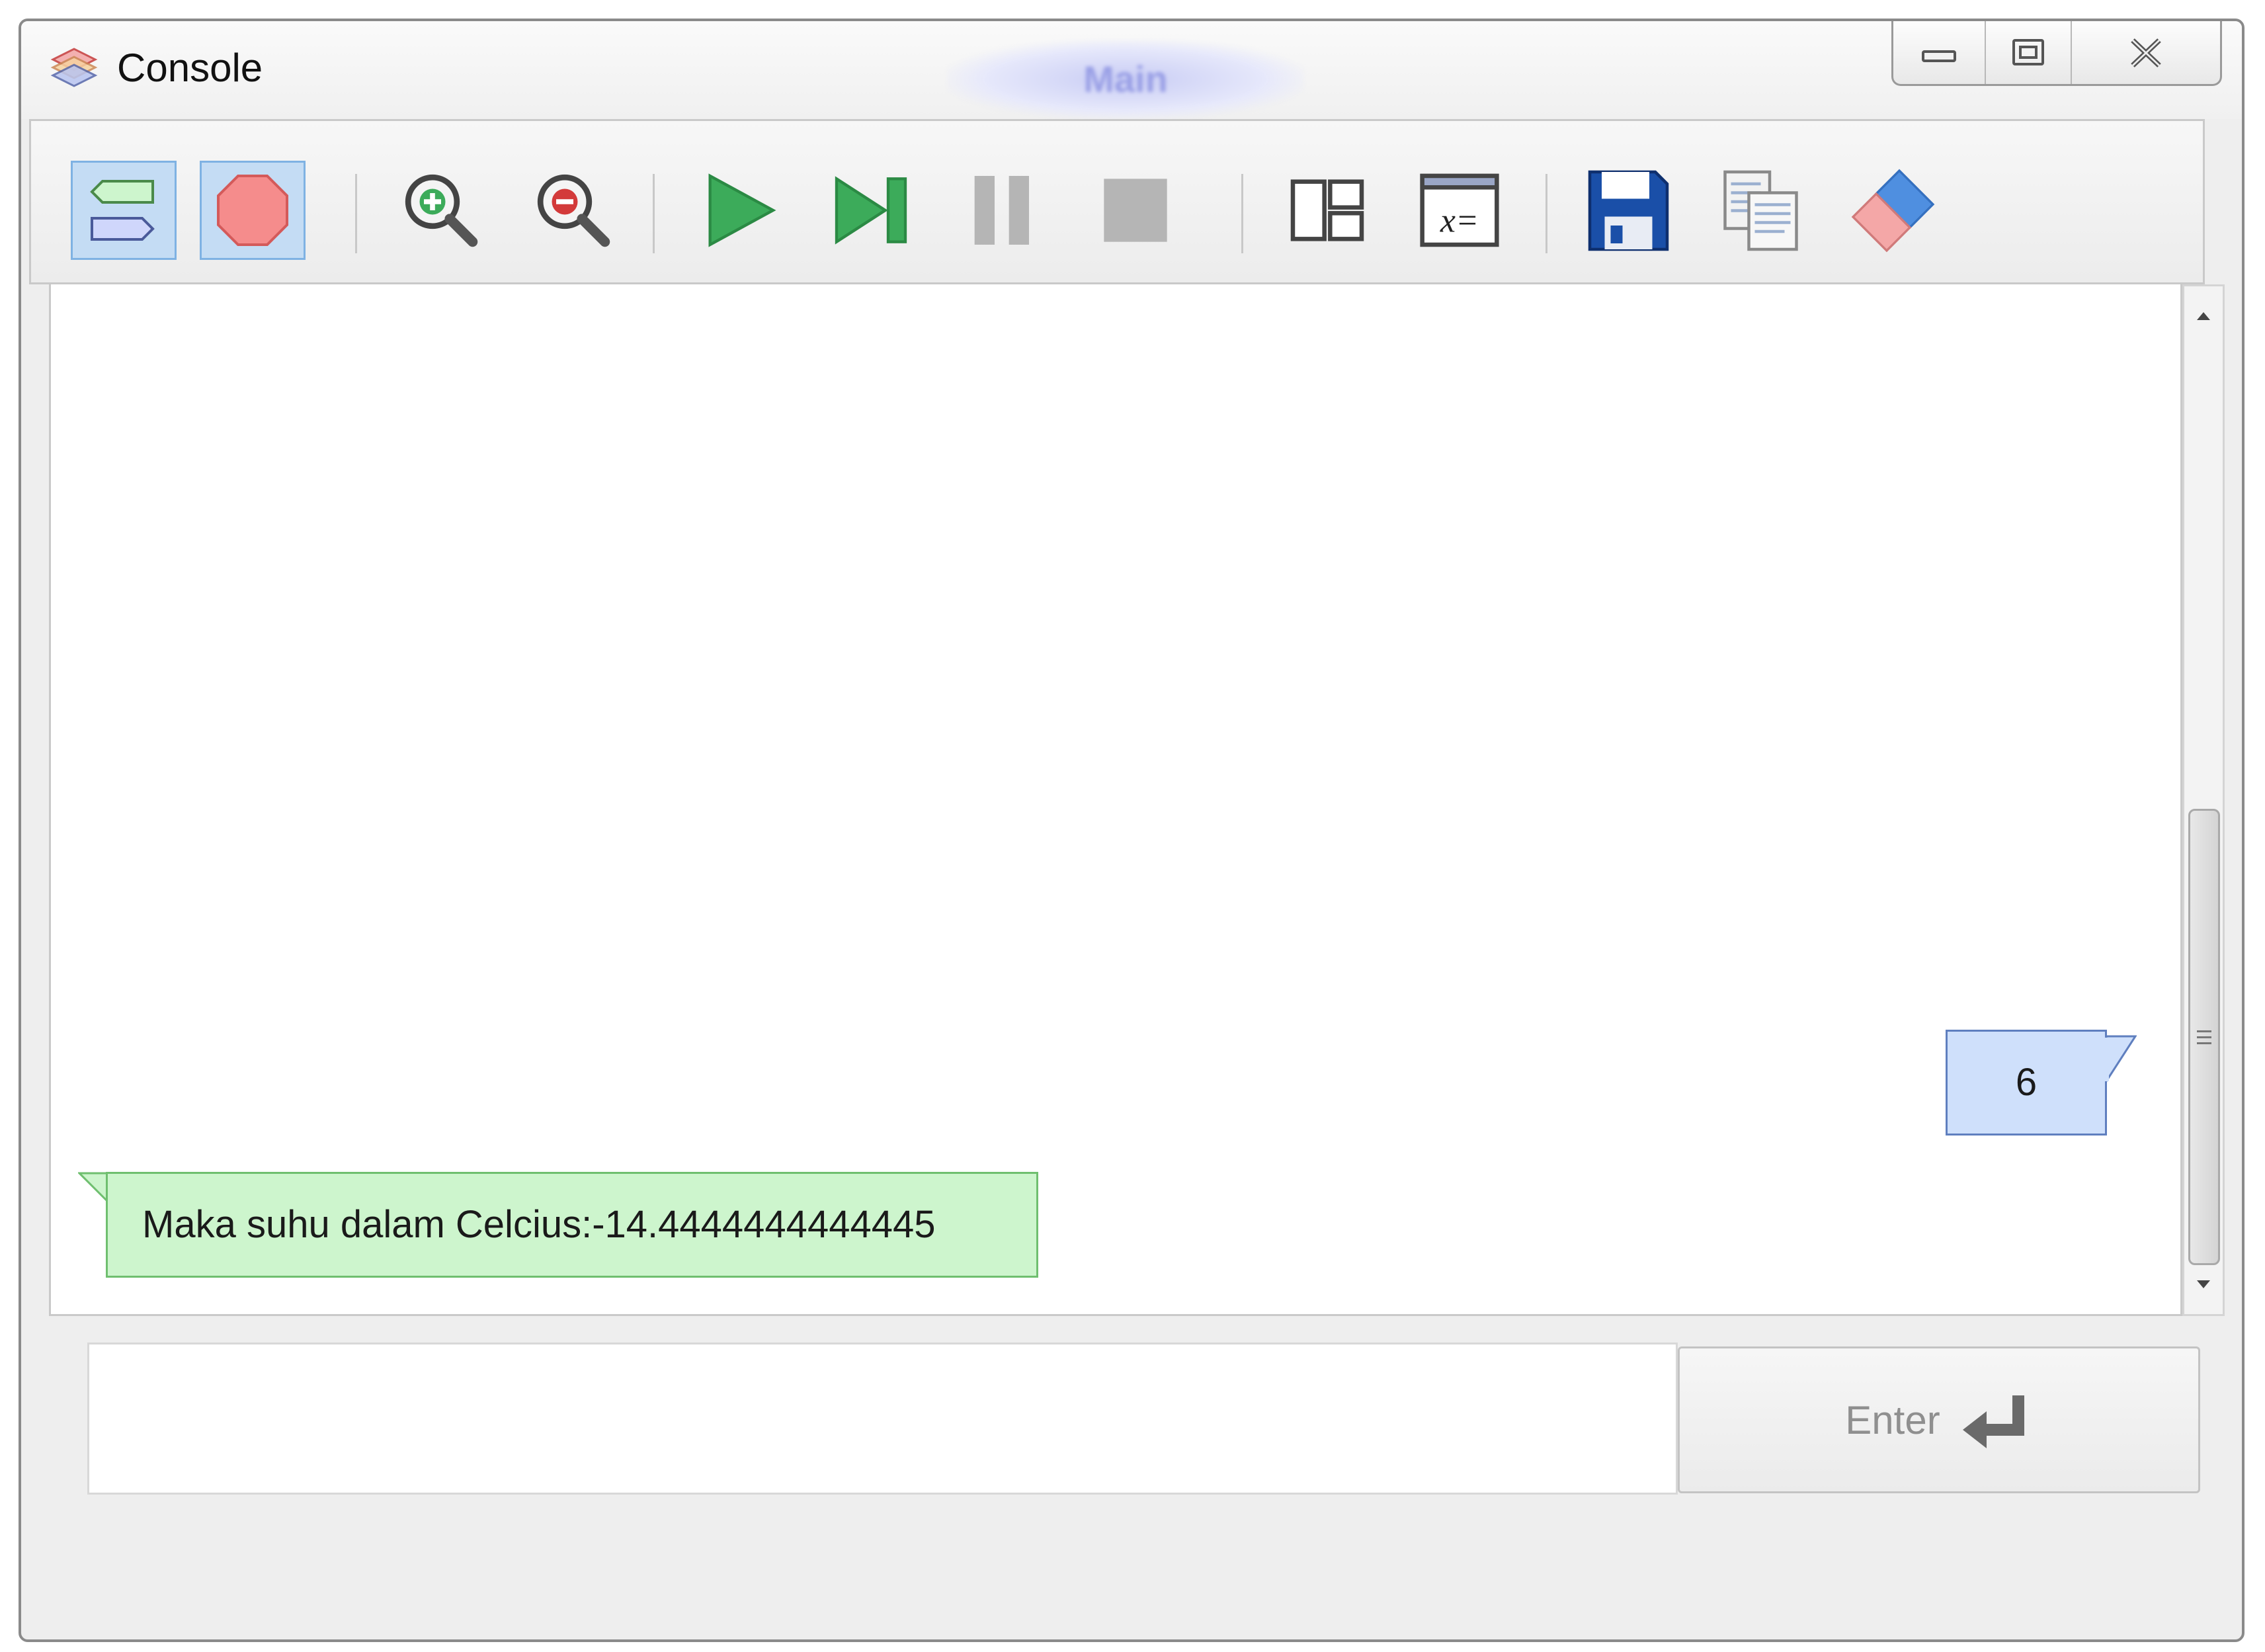 This screenshot has width=2265, height=1652. I want to click on console-input-field, so click(882, 1418).